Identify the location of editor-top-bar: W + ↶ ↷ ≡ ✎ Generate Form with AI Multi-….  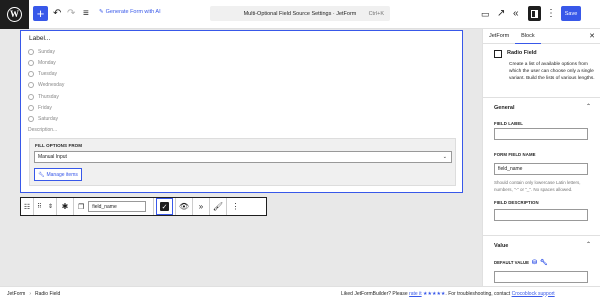
(300, 14).